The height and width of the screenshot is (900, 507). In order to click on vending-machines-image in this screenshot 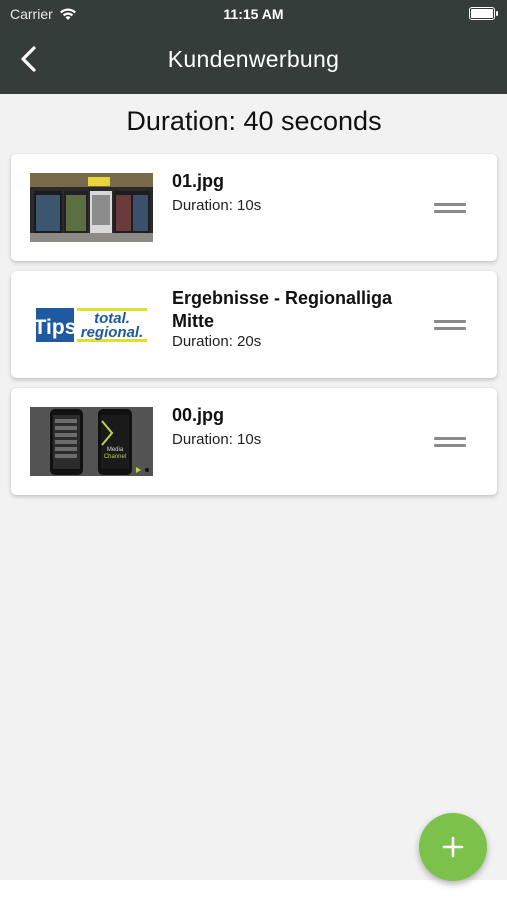, I will do `click(91, 207)`.